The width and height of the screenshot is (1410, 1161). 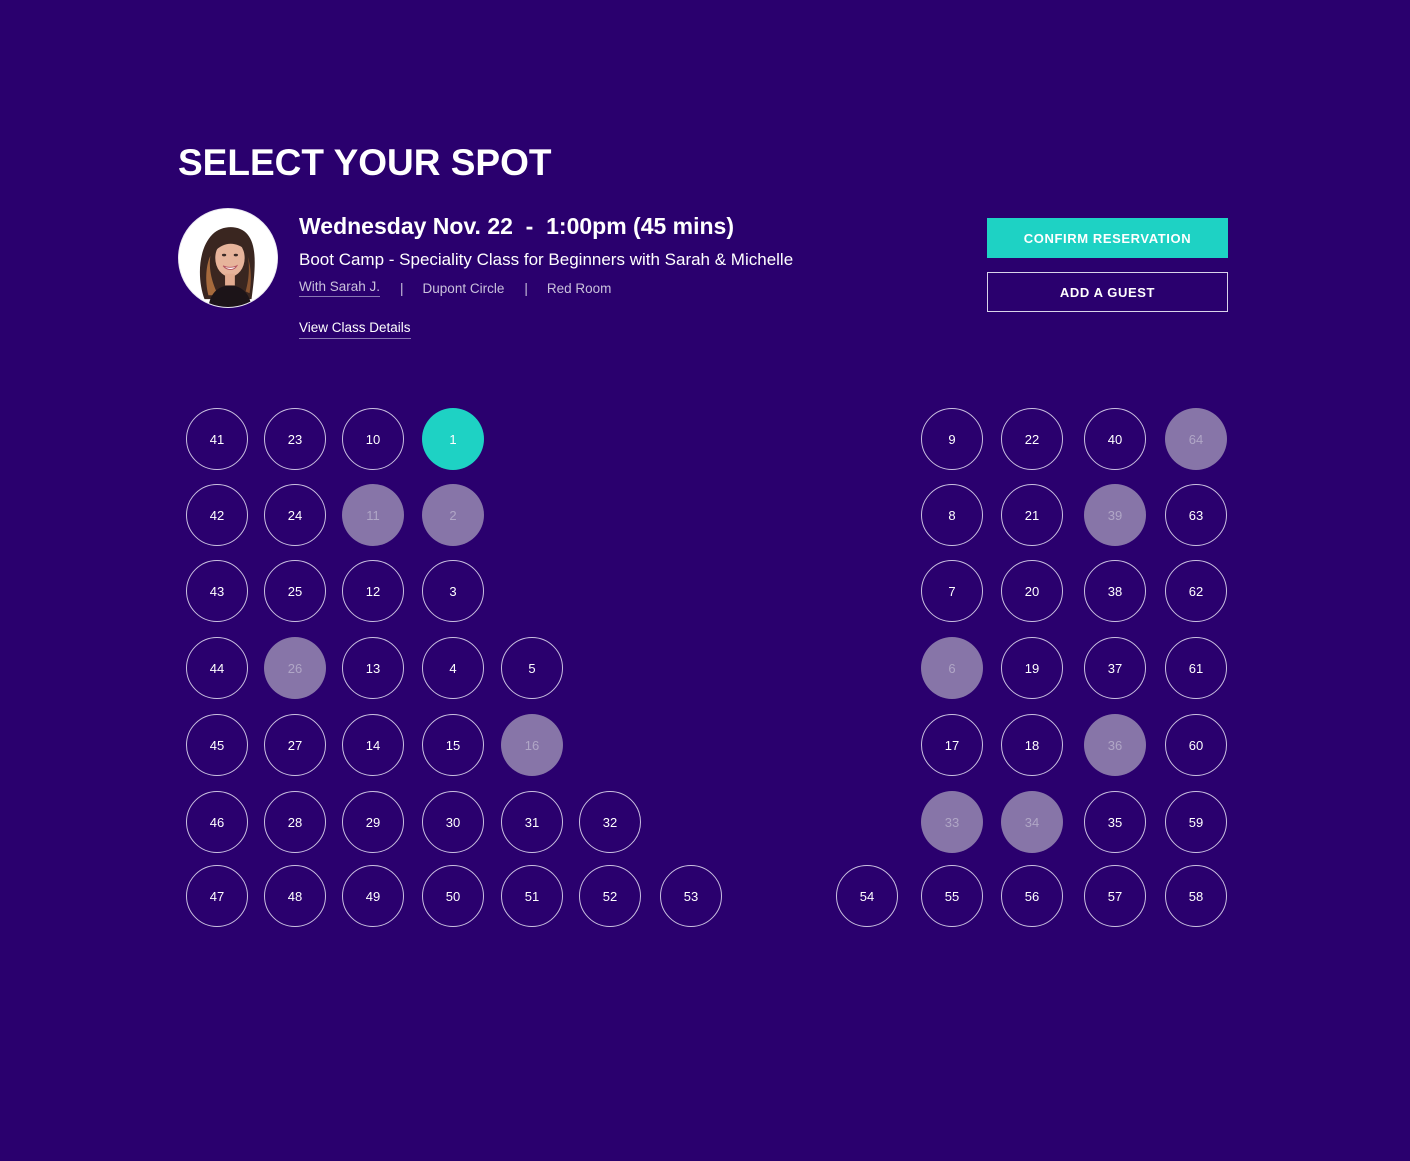 What do you see at coordinates (217, 439) in the screenshot?
I see `seat-41: 41` at bounding box center [217, 439].